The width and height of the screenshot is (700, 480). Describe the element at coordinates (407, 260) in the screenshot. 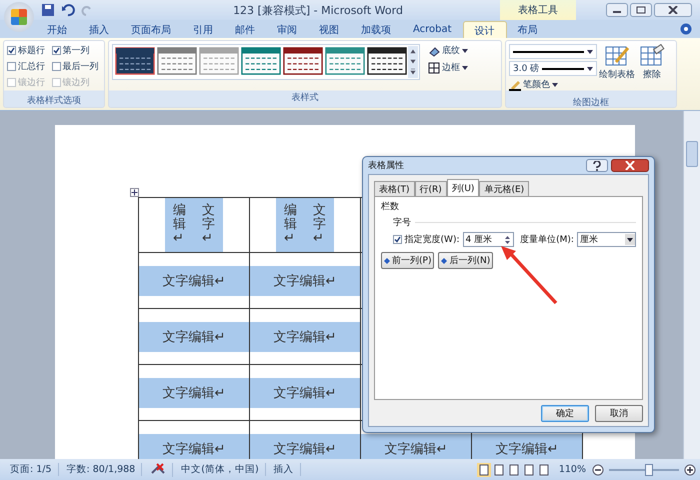

I see `previous-column-button: 前一列(P)` at that location.